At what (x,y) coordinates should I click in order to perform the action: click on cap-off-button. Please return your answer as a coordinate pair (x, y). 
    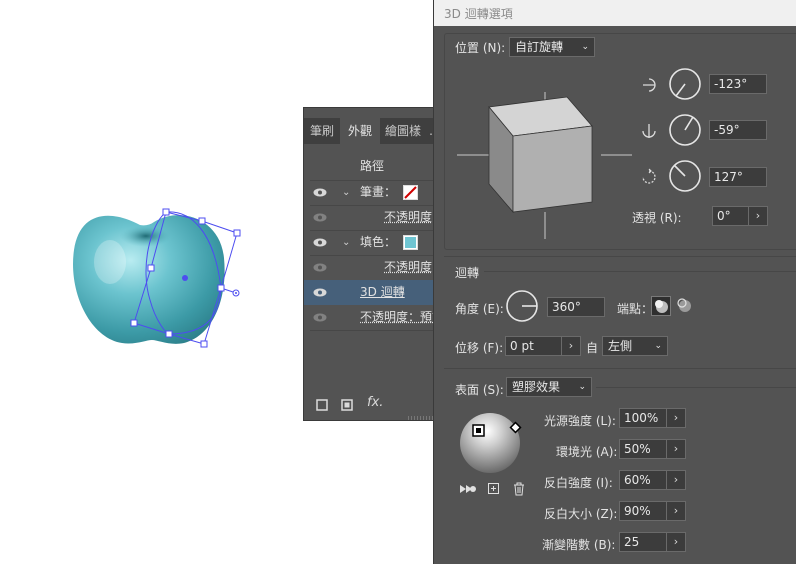
    Looking at the image, I should click on (685, 306).